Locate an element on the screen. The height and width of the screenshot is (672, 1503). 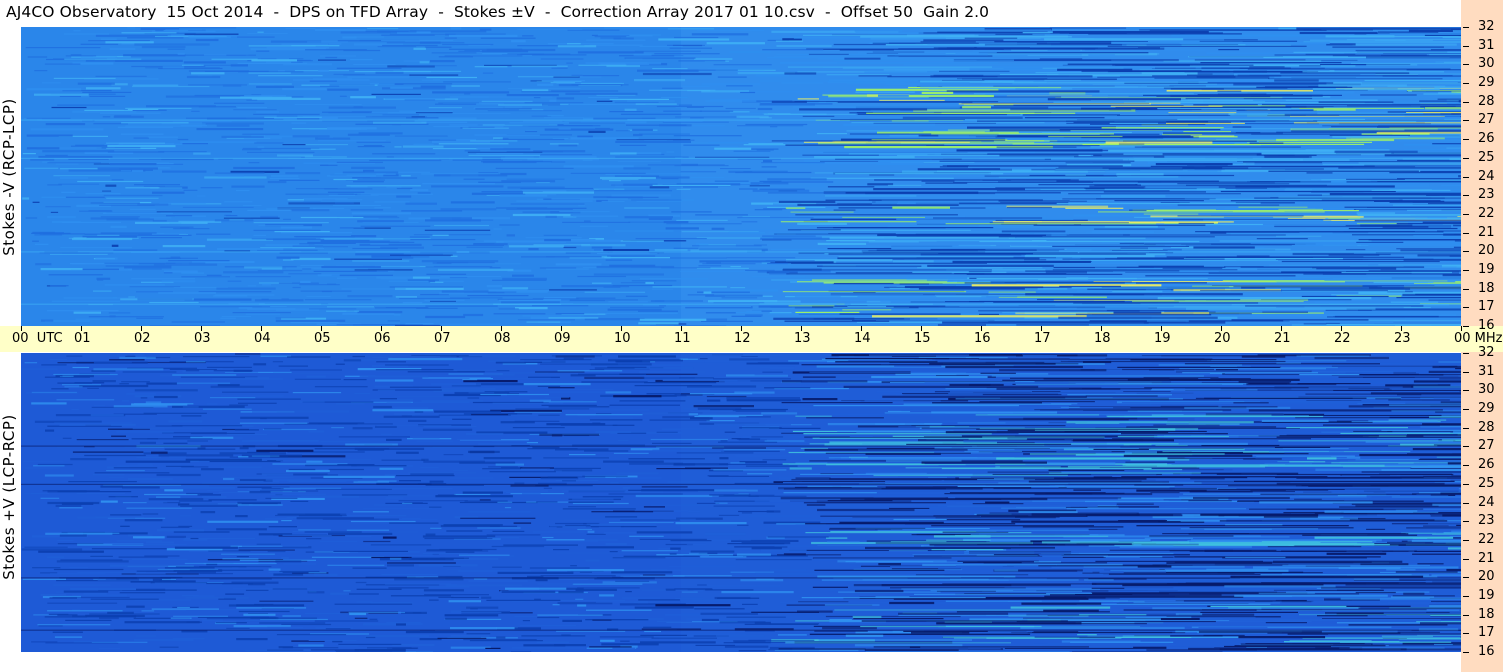
station-line is located at coordinates (741, 158).